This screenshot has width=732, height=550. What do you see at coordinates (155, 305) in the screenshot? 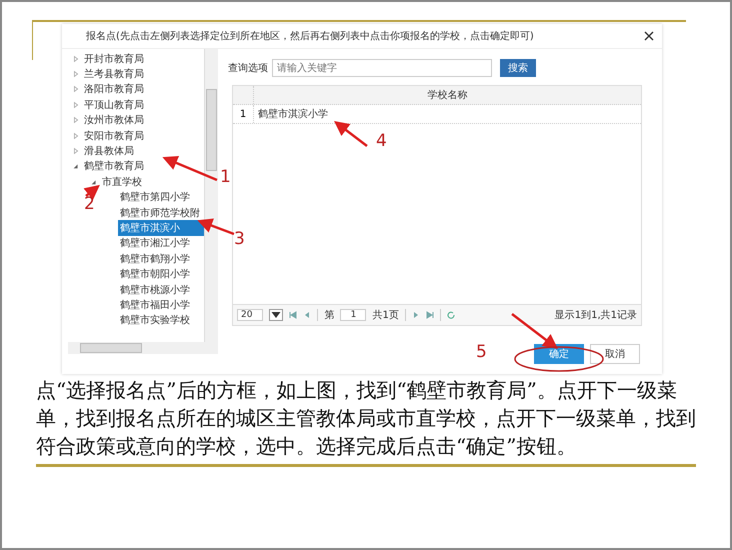
I see `tree-item: 鹤壁市福田小学` at bounding box center [155, 305].